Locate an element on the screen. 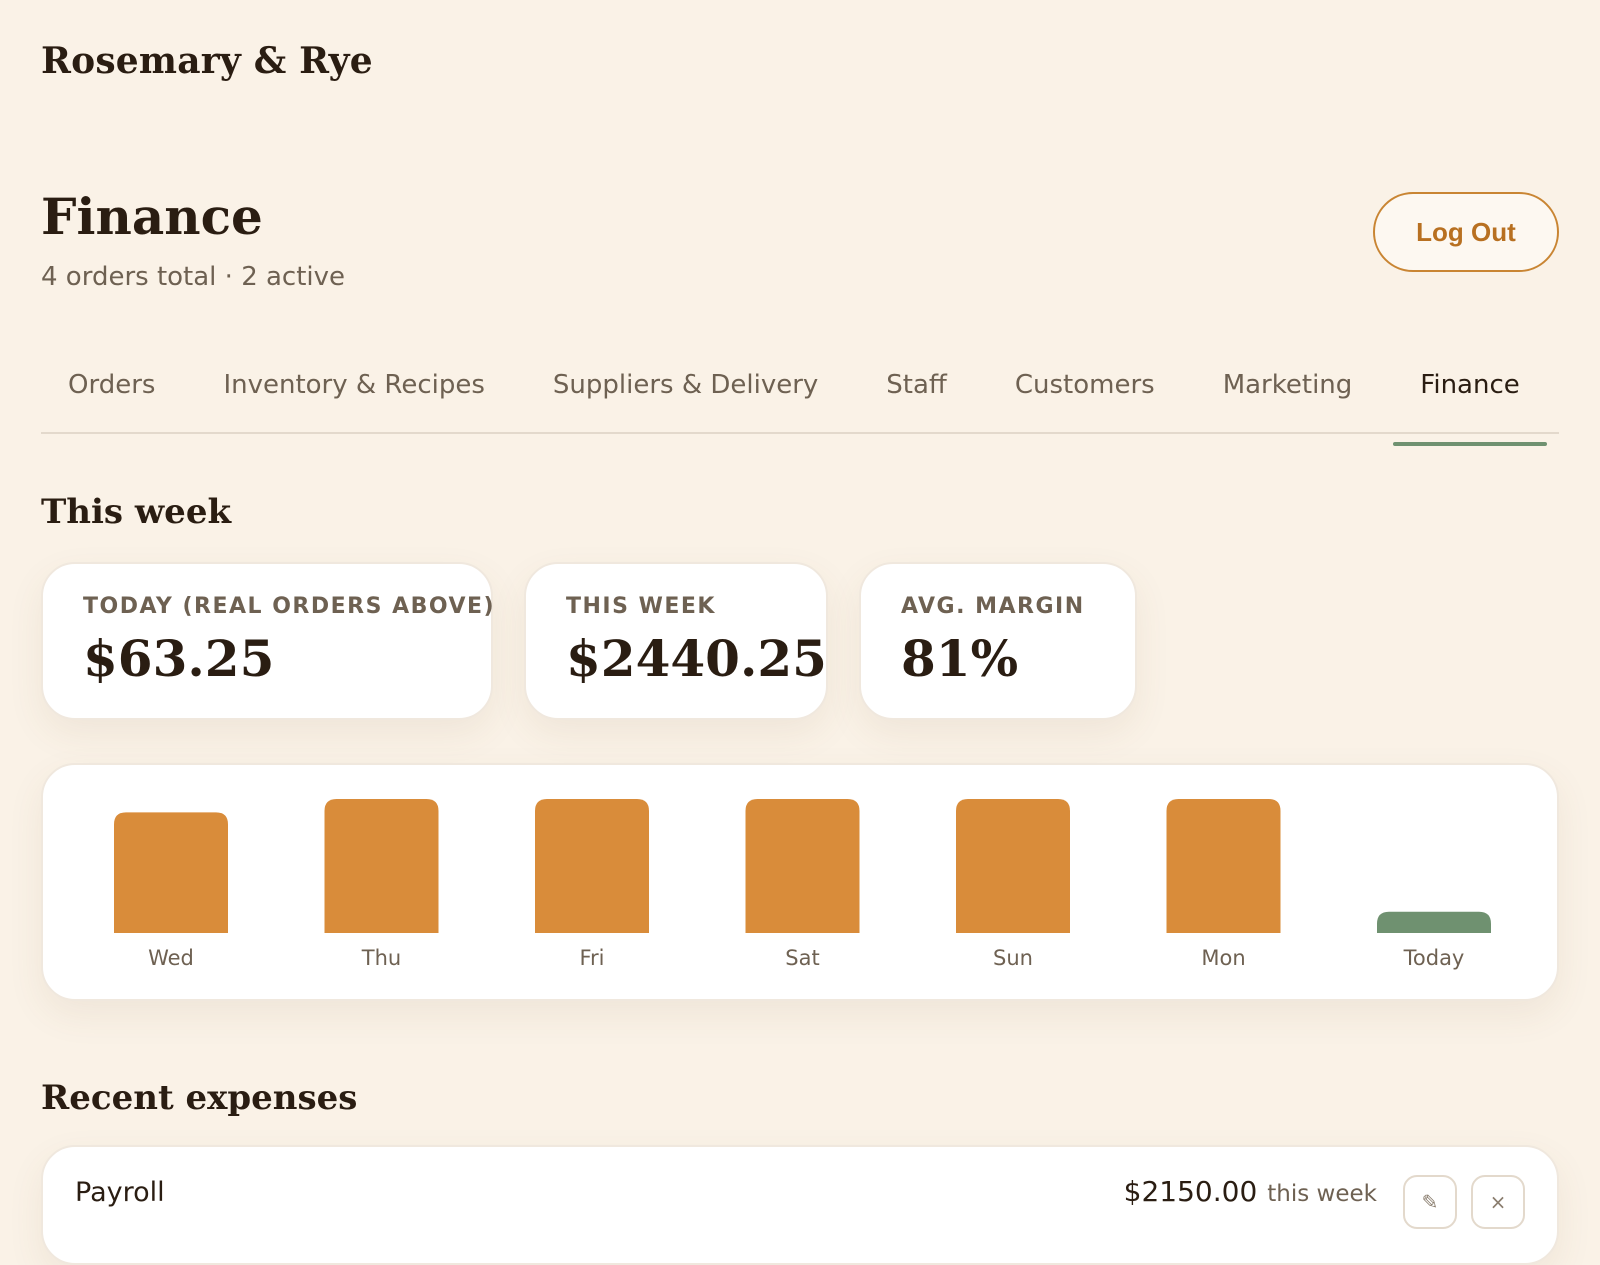 Image resolution: width=1600 pixels, height=1265 pixels. tab-inventory-recipes: Inventory & Recipes is located at coordinates (353, 391).